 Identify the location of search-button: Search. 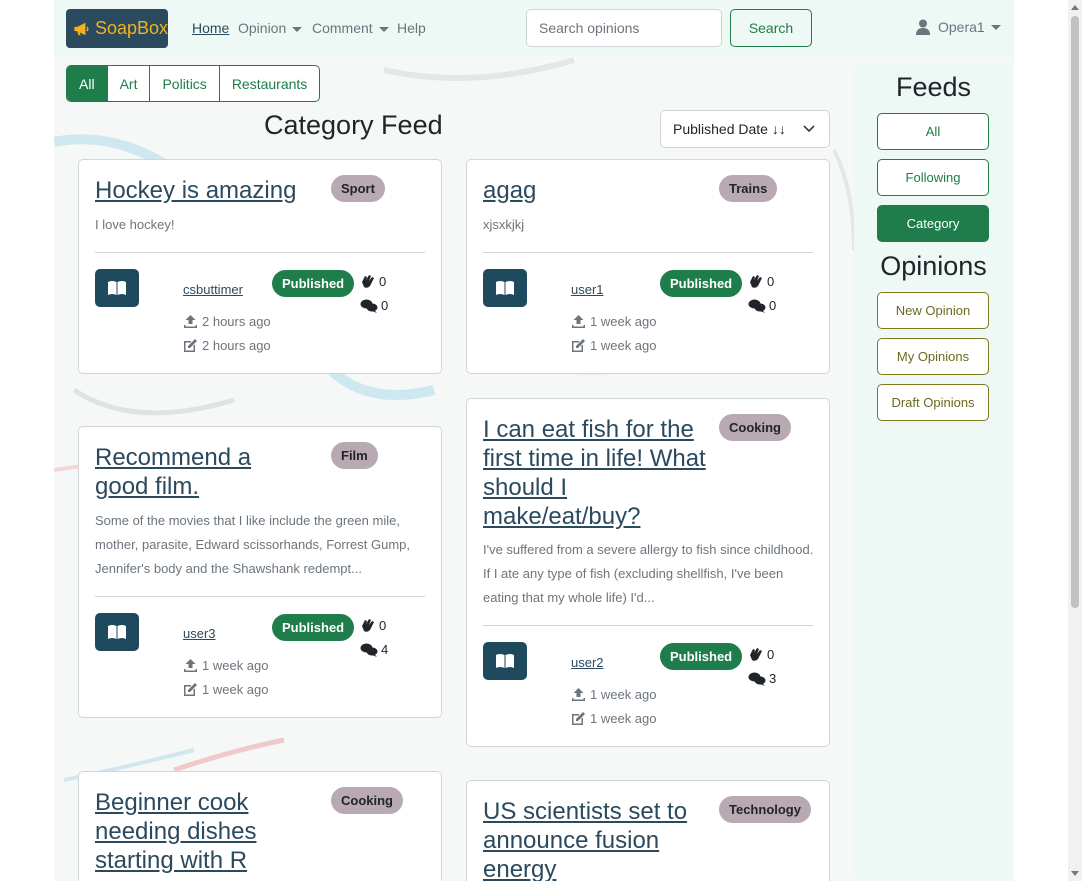
(771, 28).